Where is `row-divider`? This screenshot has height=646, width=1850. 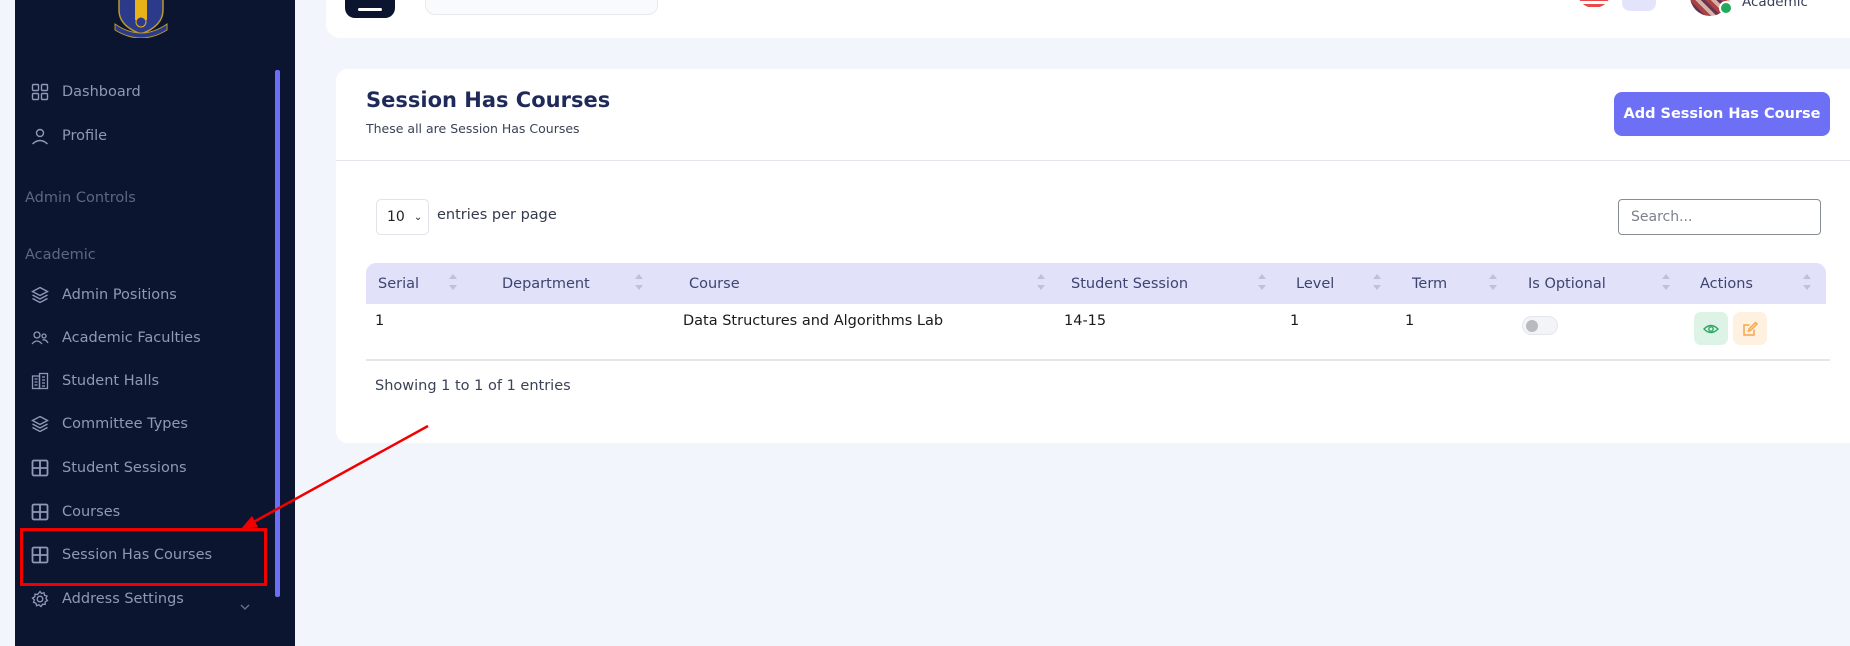 row-divider is located at coordinates (1098, 360).